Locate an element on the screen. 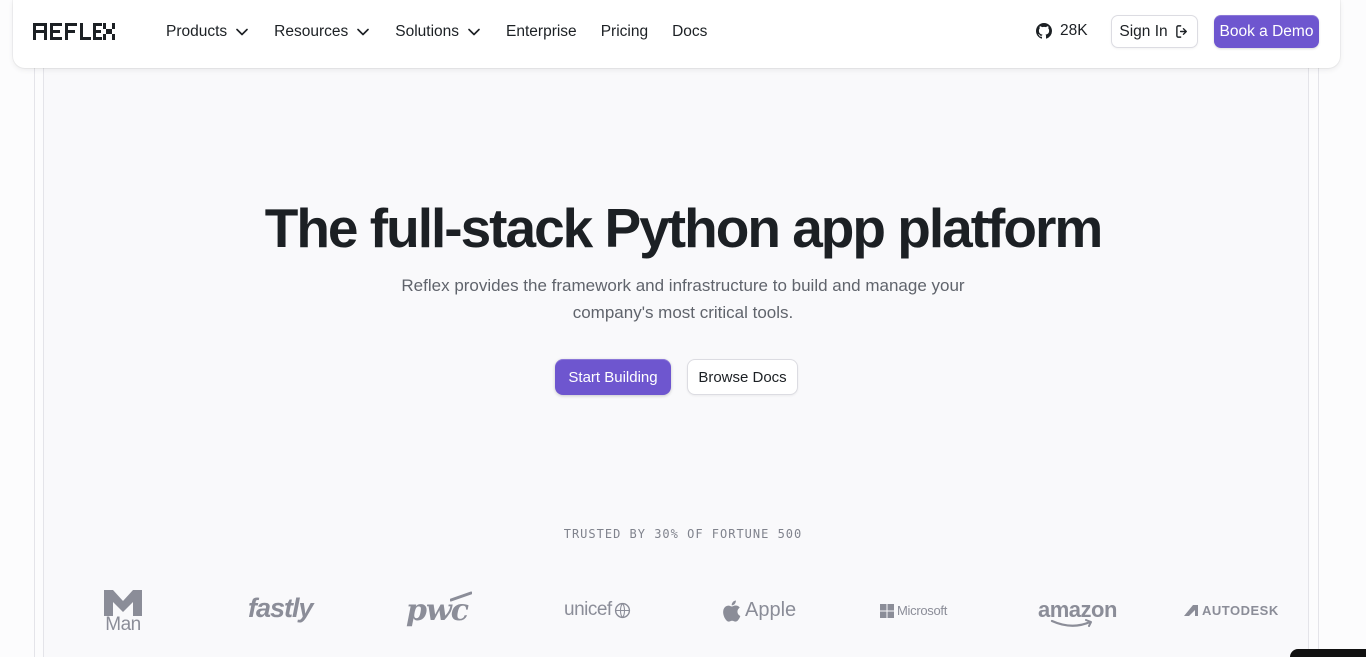 The width and height of the screenshot is (1366, 657). nav-products: Products is located at coordinates (207, 32).